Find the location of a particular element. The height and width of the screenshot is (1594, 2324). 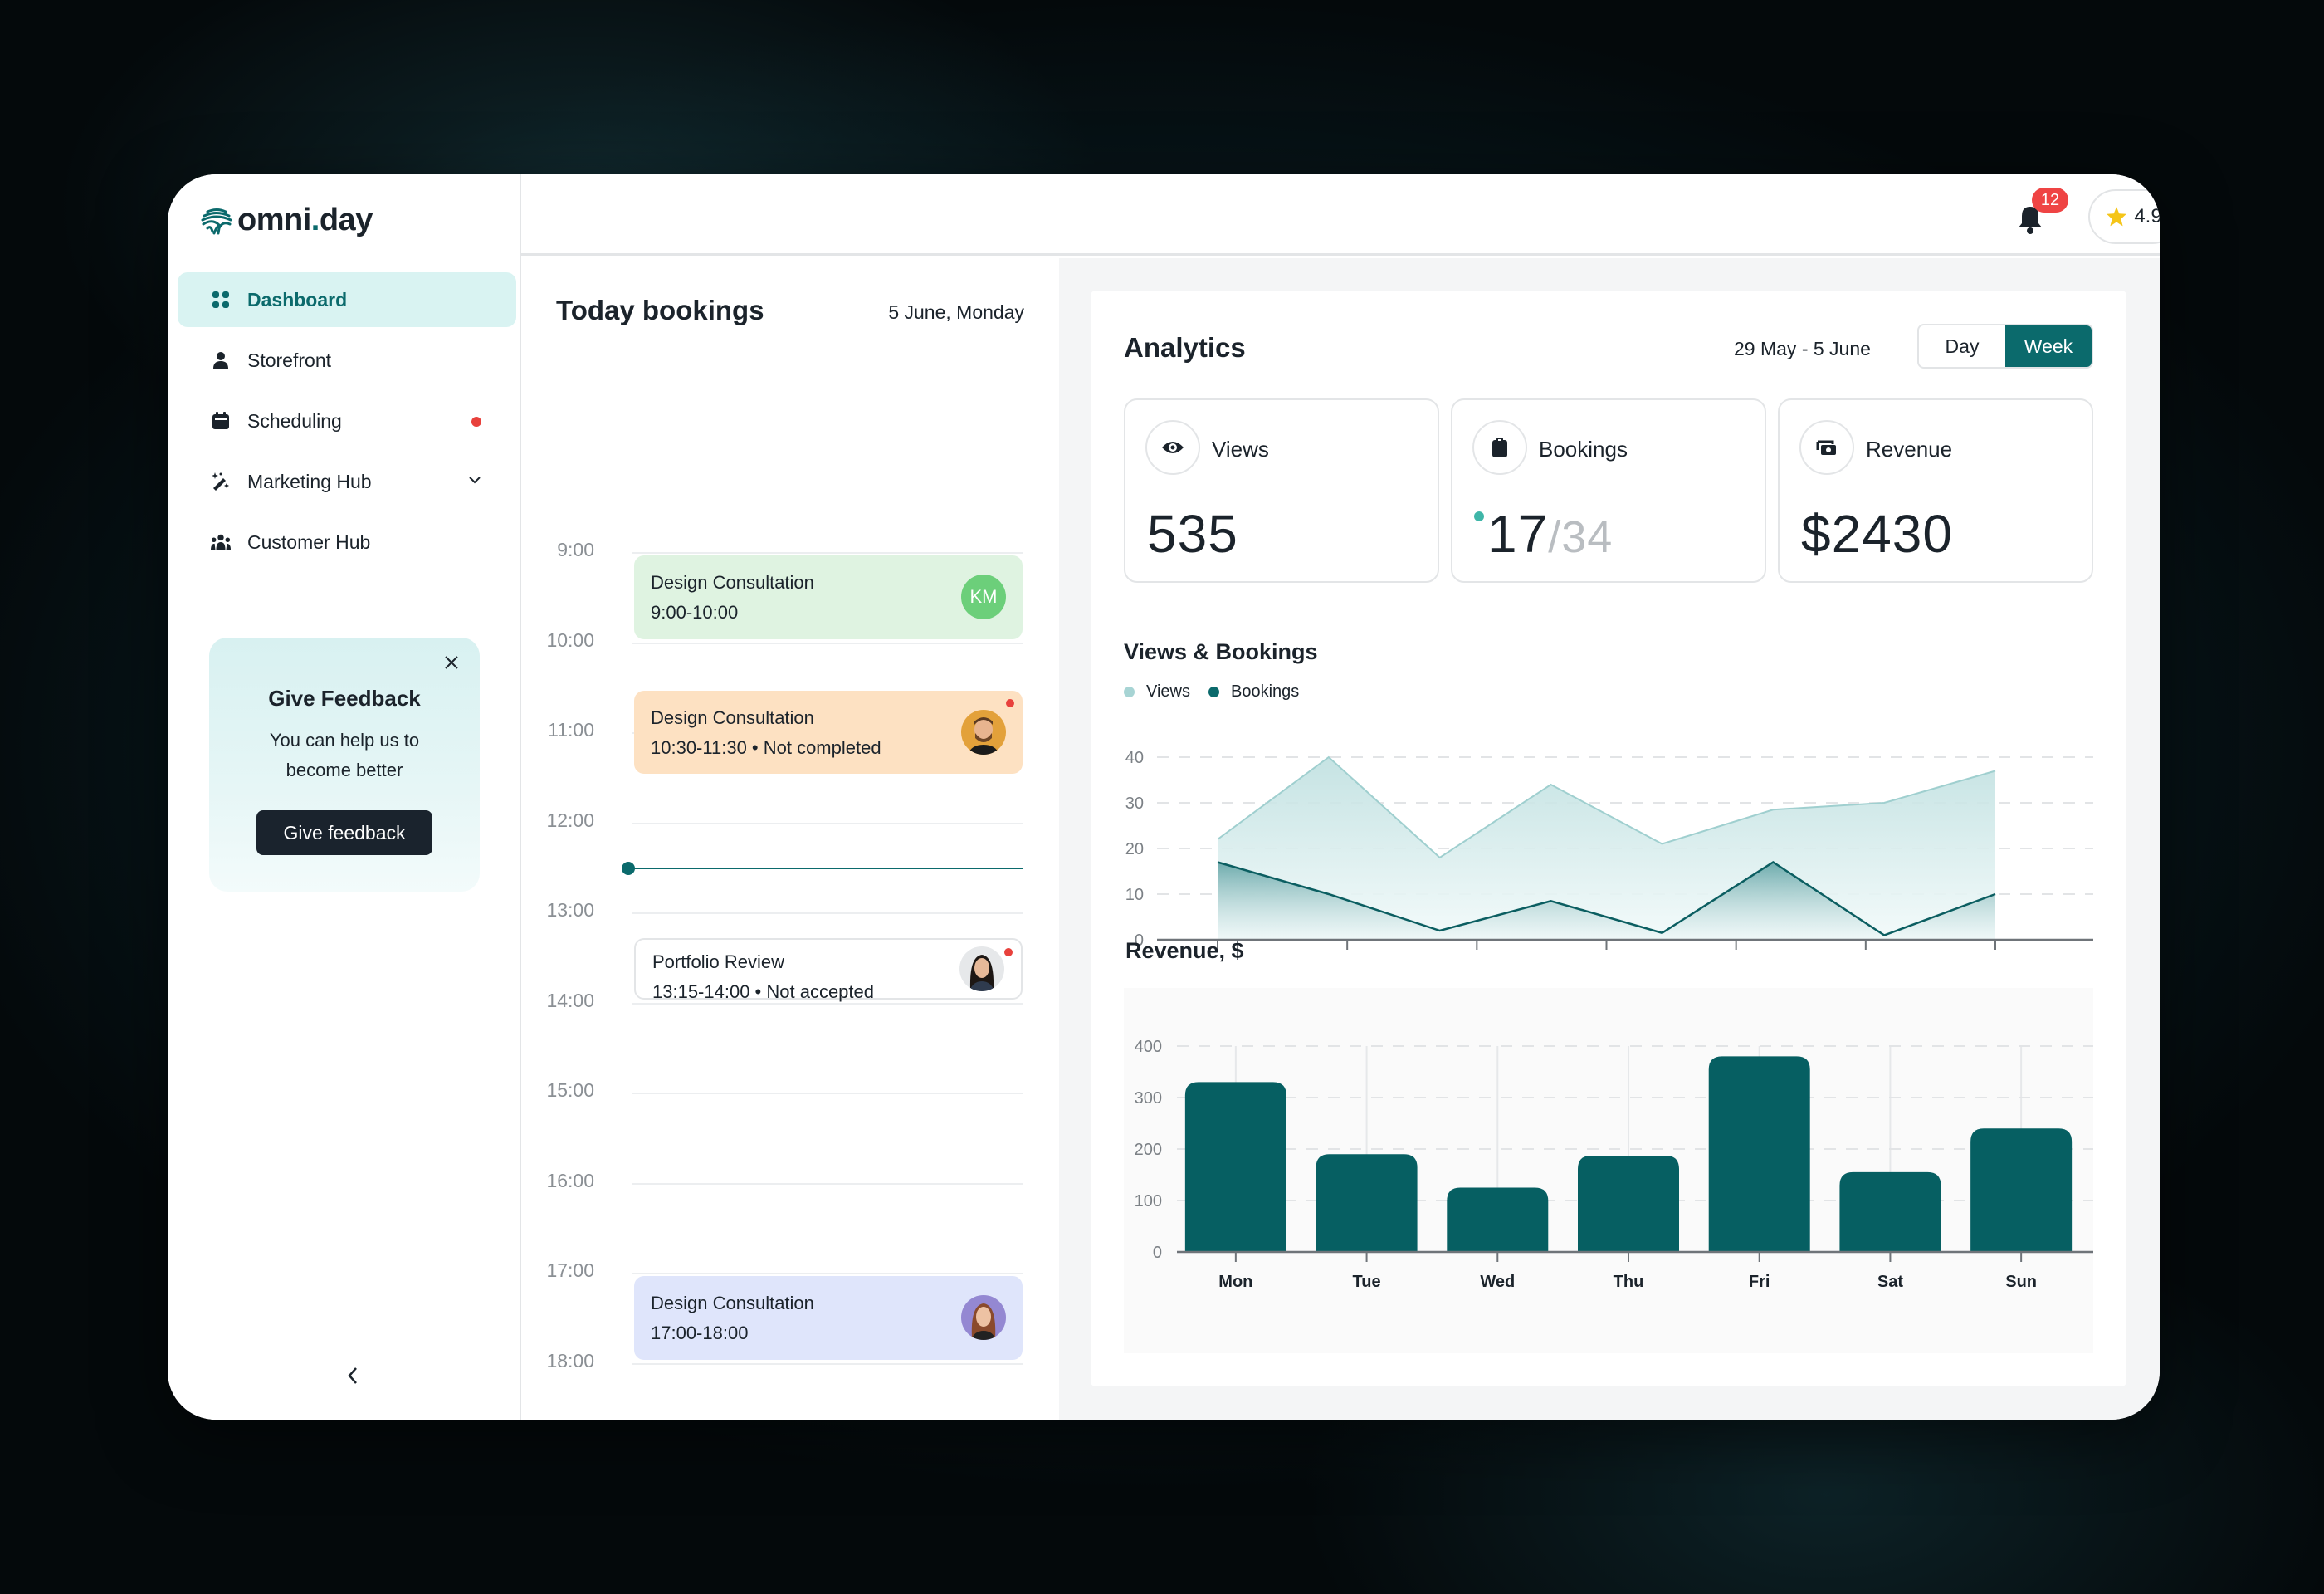

hour-label: 9:00 is located at coordinates (575, 549).